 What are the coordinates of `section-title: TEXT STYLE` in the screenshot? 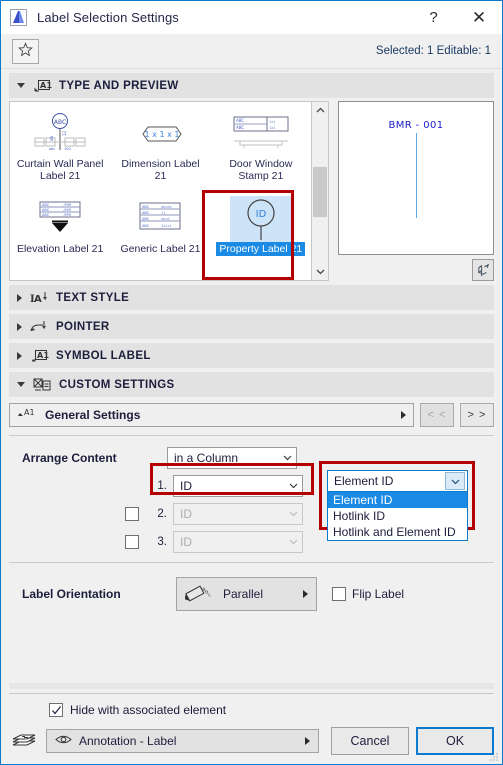 It's located at (93, 297).